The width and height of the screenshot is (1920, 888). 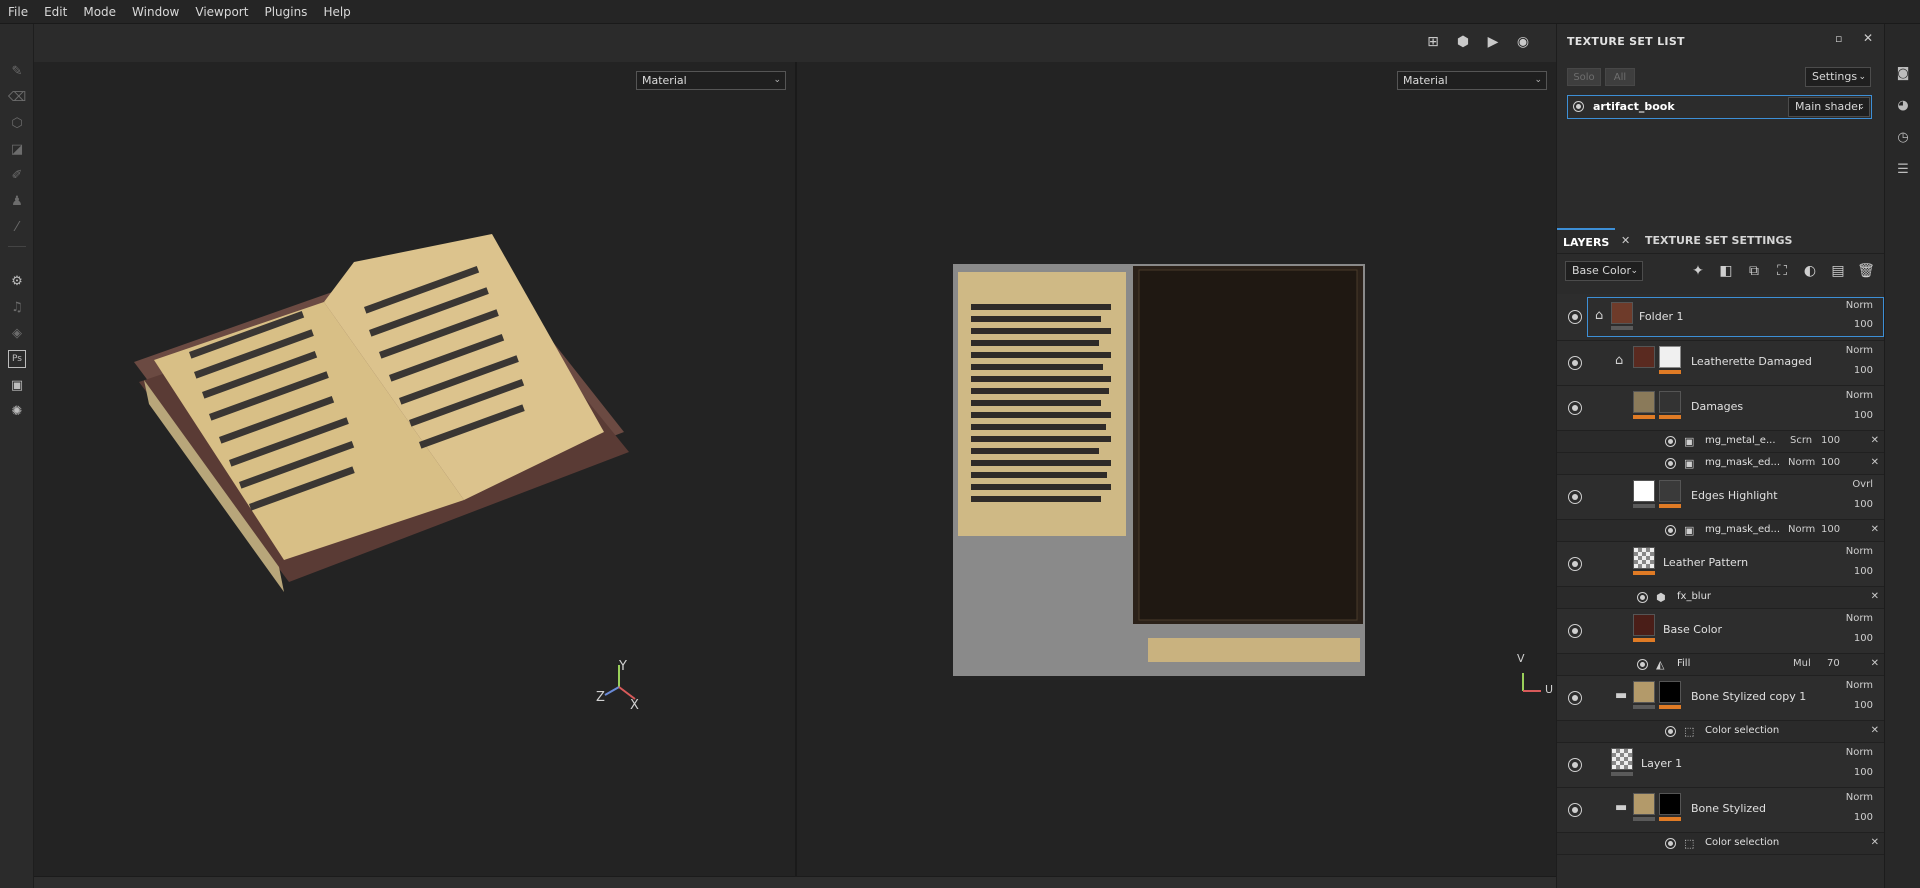 I want to click on projection-icon: ⬡, so click(x=17, y=123).